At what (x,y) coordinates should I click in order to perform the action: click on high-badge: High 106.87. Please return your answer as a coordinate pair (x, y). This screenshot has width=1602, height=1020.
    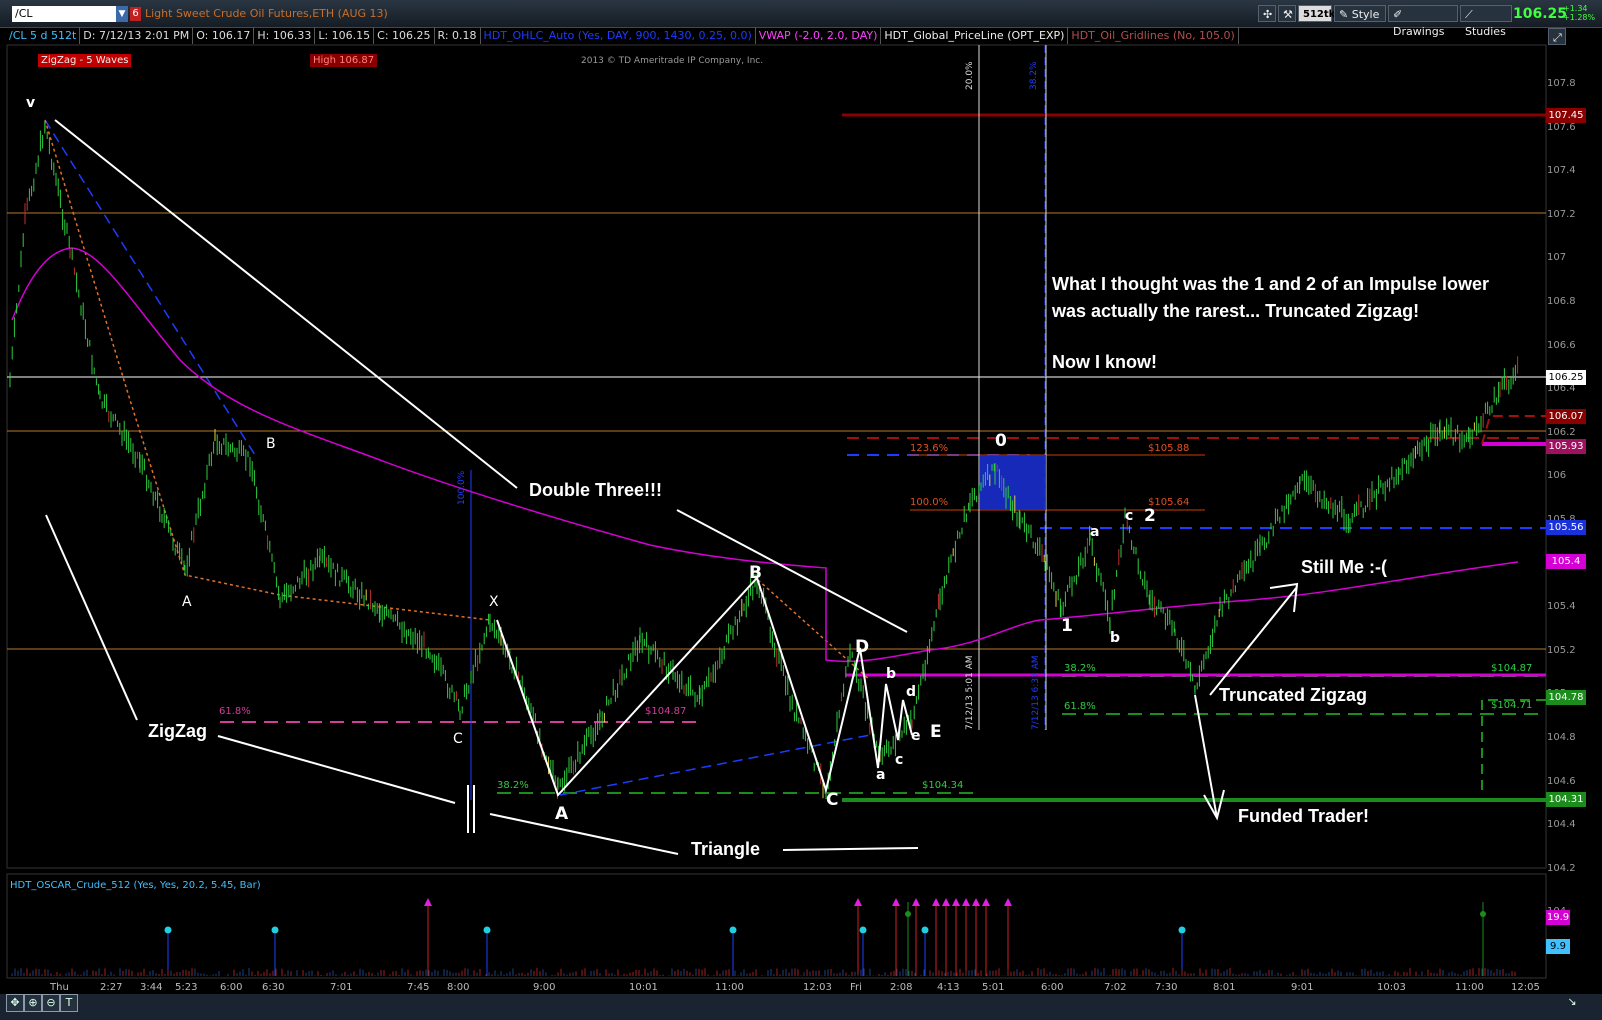
    Looking at the image, I should click on (344, 60).